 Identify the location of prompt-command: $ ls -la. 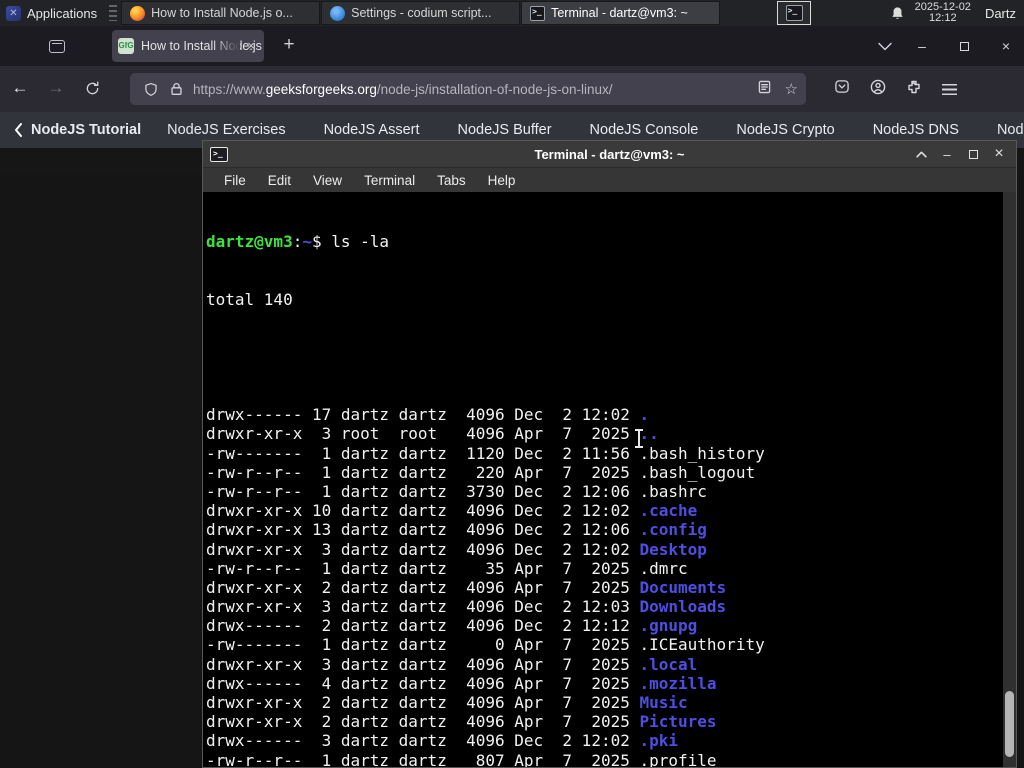
(350, 242).